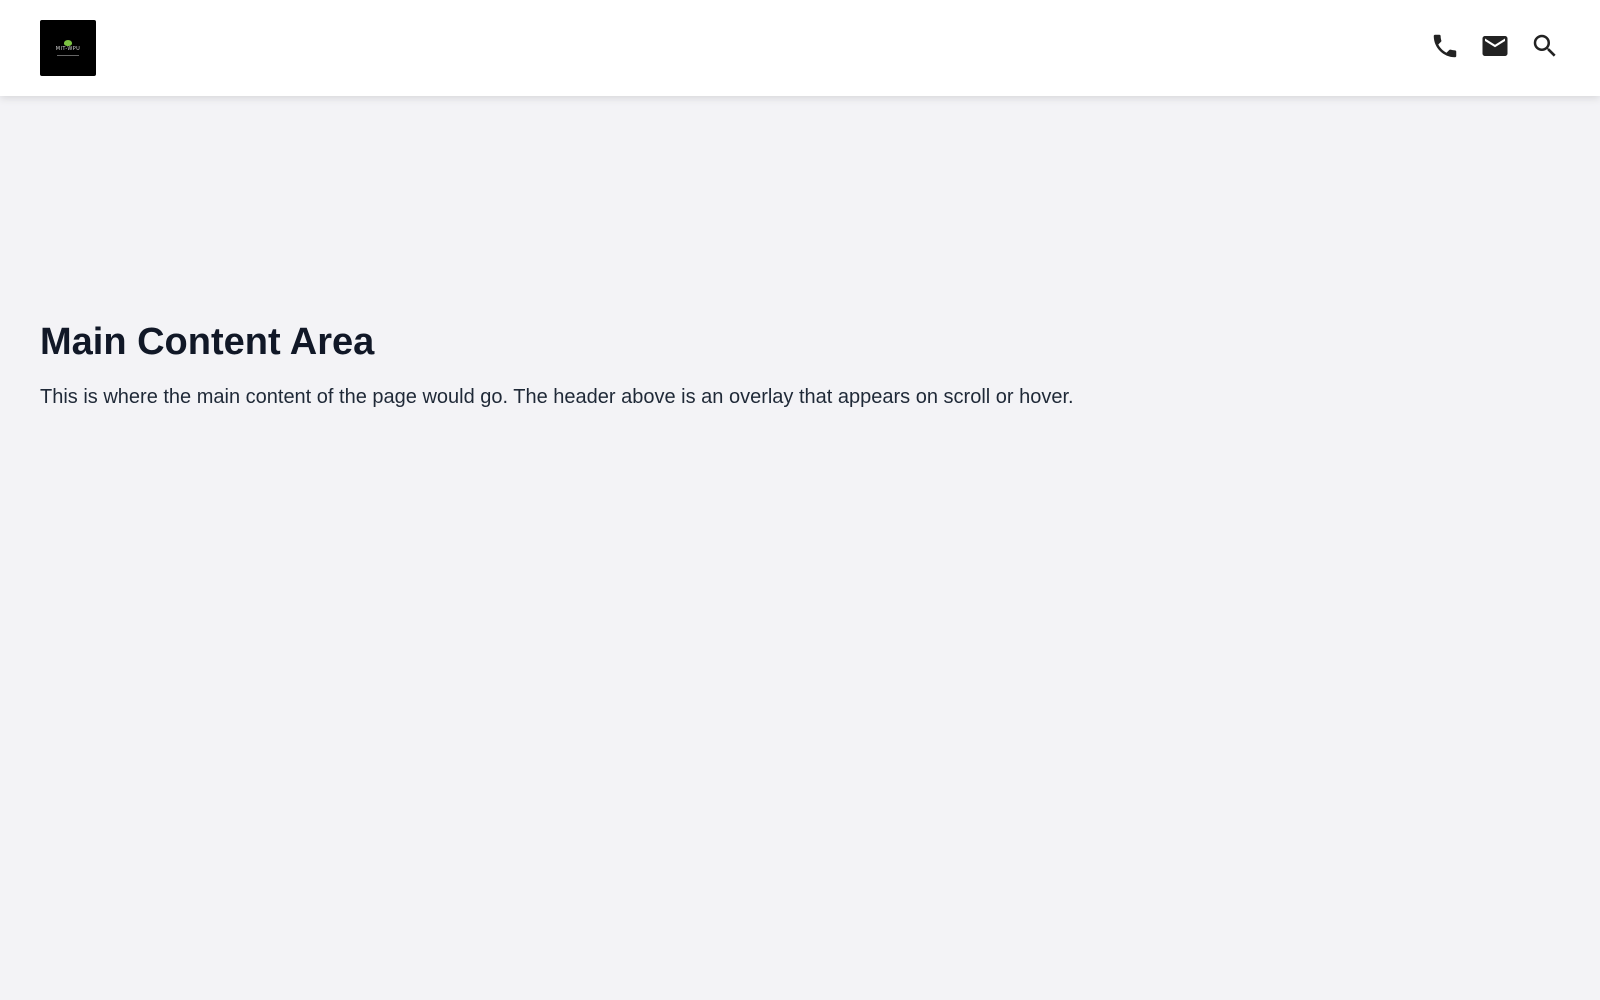 The height and width of the screenshot is (1000, 1600). I want to click on logo-underline, so click(68, 55).